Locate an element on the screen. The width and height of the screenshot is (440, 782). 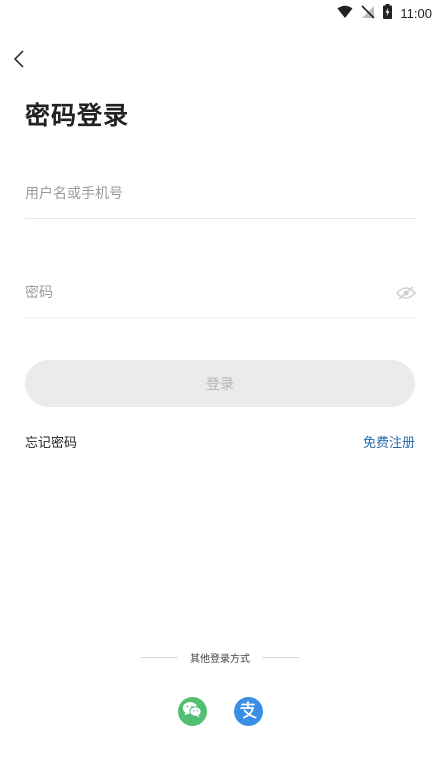
wechat-icon is located at coordinates (192, 711).